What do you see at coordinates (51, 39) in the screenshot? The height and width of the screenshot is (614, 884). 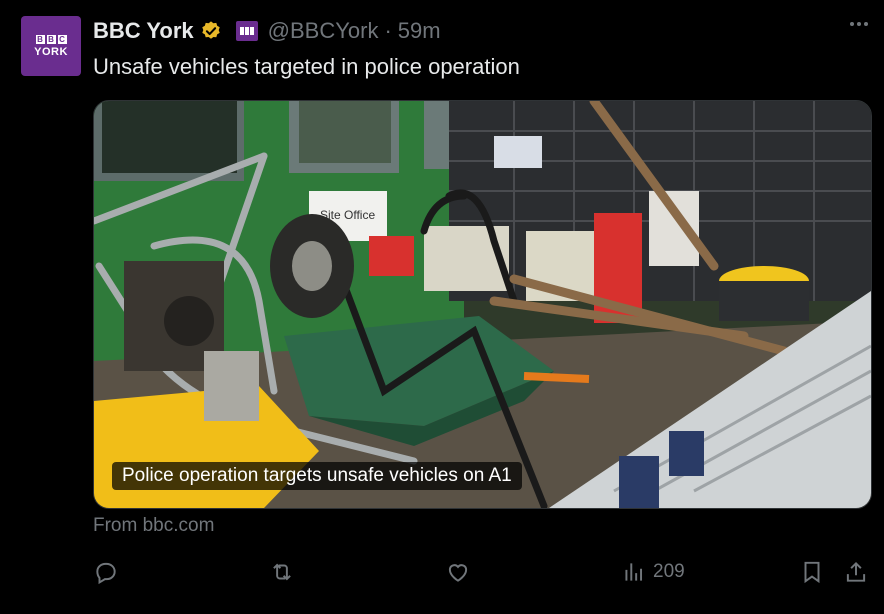 I see `bbc-logo: BBC` at bounding box center [51, 39].